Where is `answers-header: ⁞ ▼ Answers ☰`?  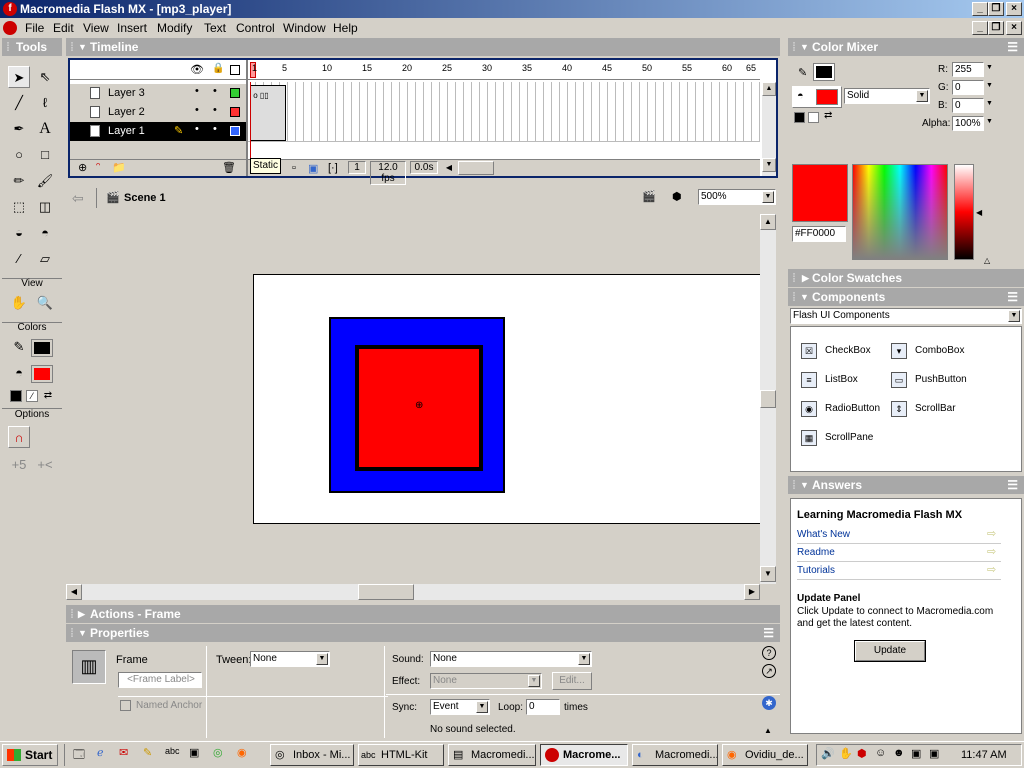 answers-header: ⁞ ▼ Answers ☰ is located at coordinates (906, 485).